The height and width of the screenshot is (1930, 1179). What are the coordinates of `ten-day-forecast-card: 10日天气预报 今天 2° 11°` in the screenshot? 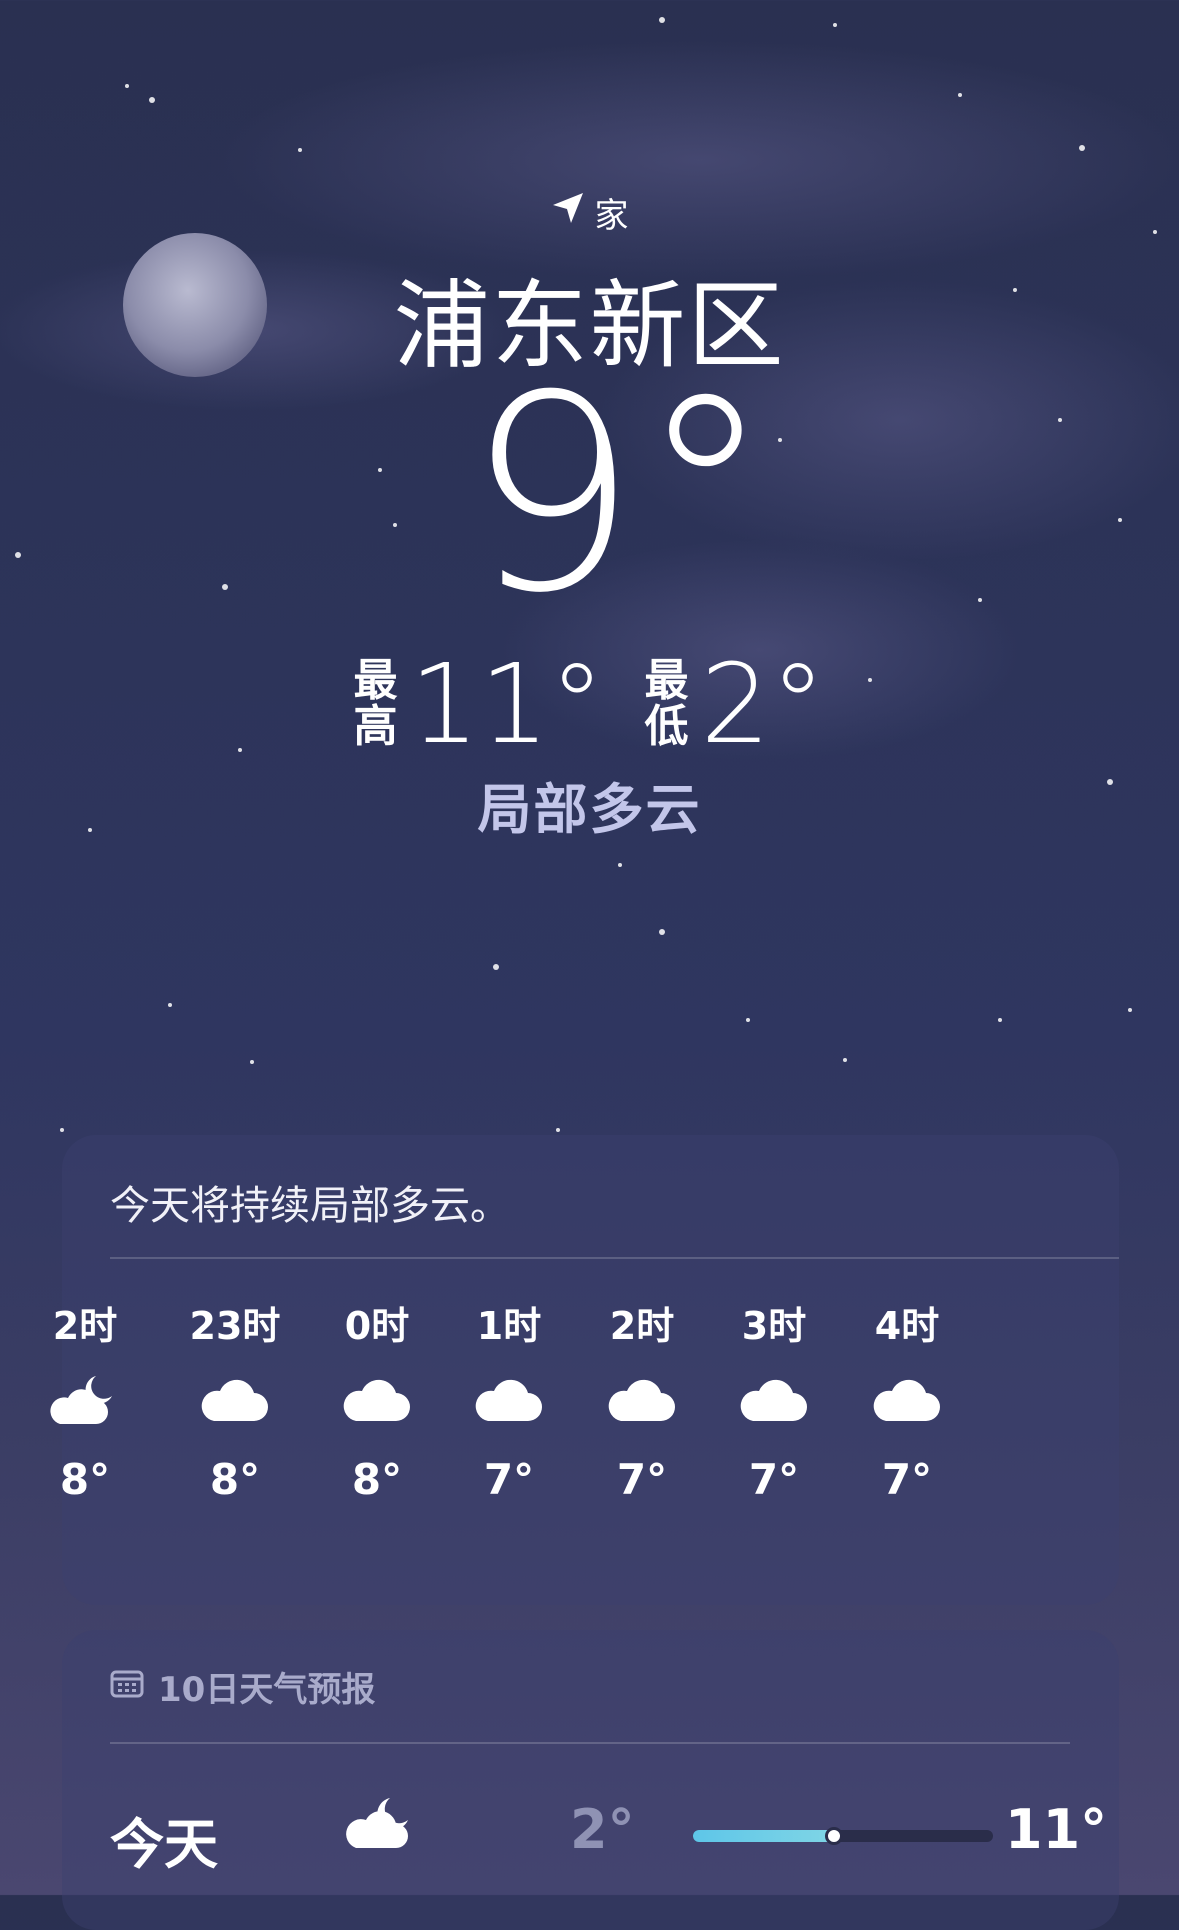 It's located at (590, 1780).